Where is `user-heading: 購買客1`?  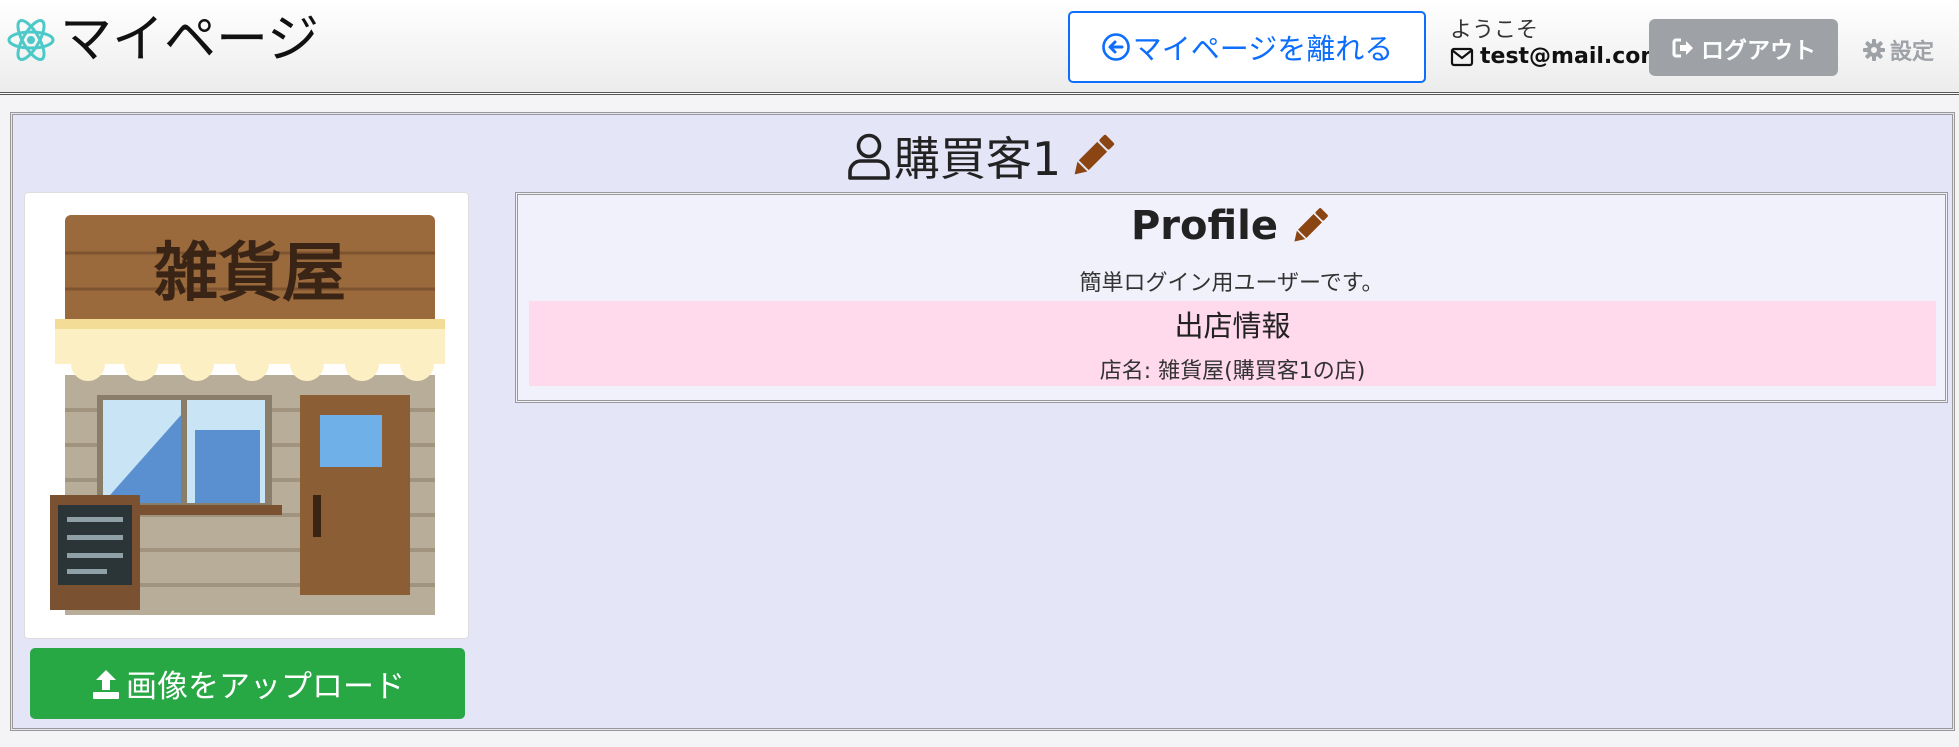 user-heading: 購買客1 is located at coordinates (982, 156).